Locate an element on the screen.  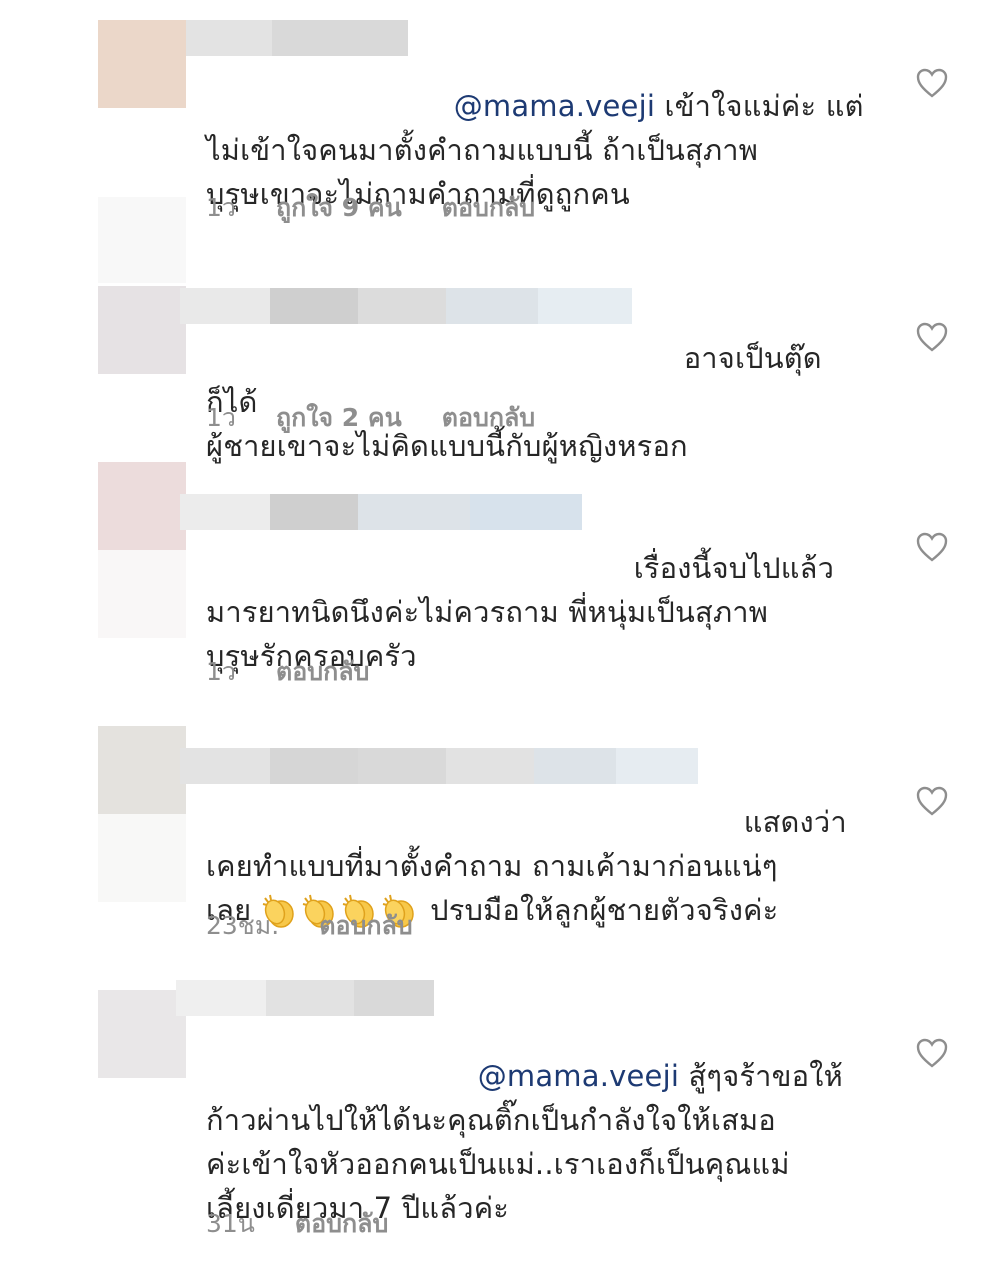
comment-meta: 1ว ตอบกลับ is located at coordinates (287, 672).